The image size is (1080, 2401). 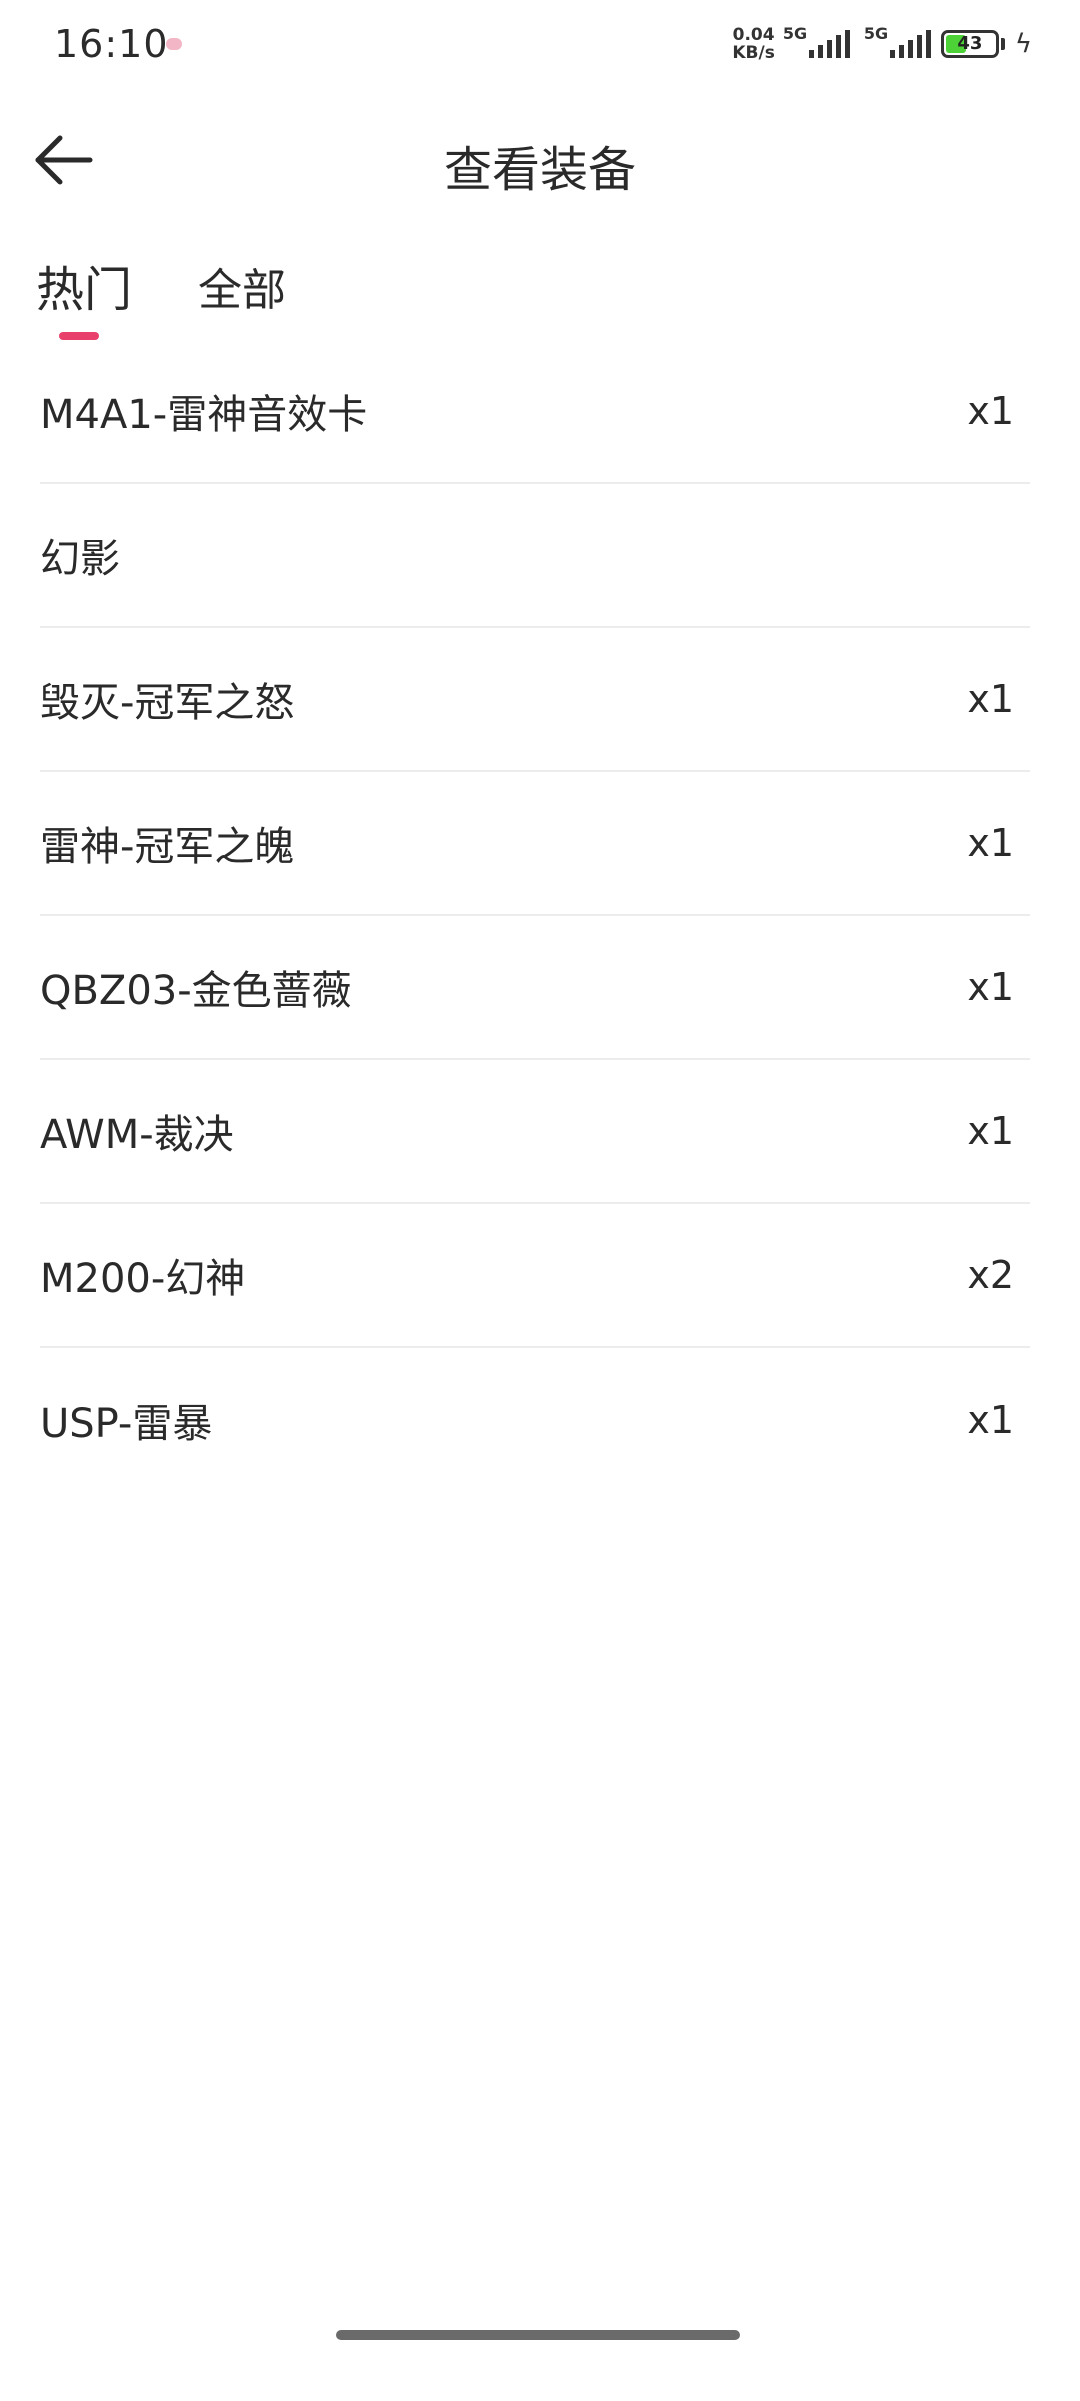 I want to click on list-item: 雷神-冠军之魄 x1, so click(x=535, y=844).